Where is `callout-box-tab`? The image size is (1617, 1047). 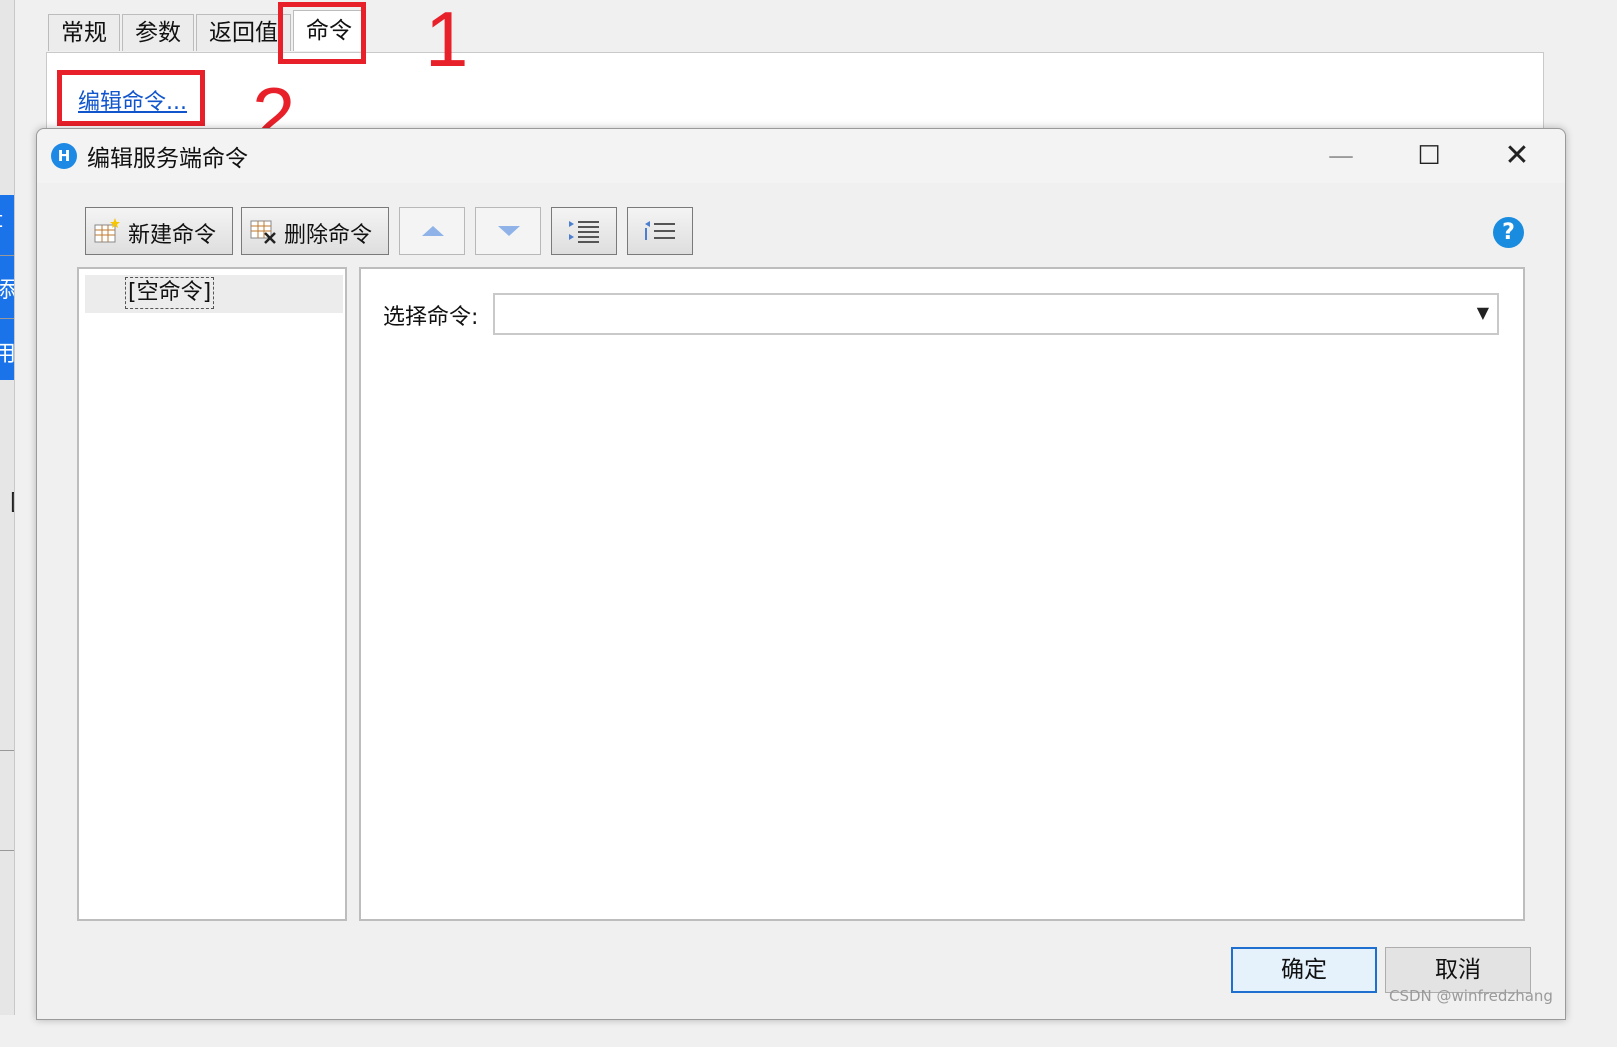
callout-box-tab is located at coordinates (322, 33).